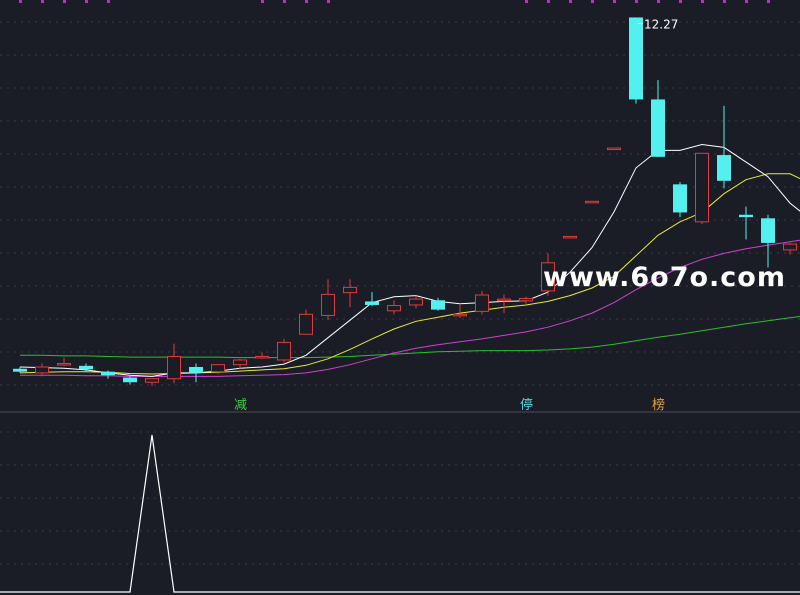  I want to click on ma-longest-line, so click(410, 337).